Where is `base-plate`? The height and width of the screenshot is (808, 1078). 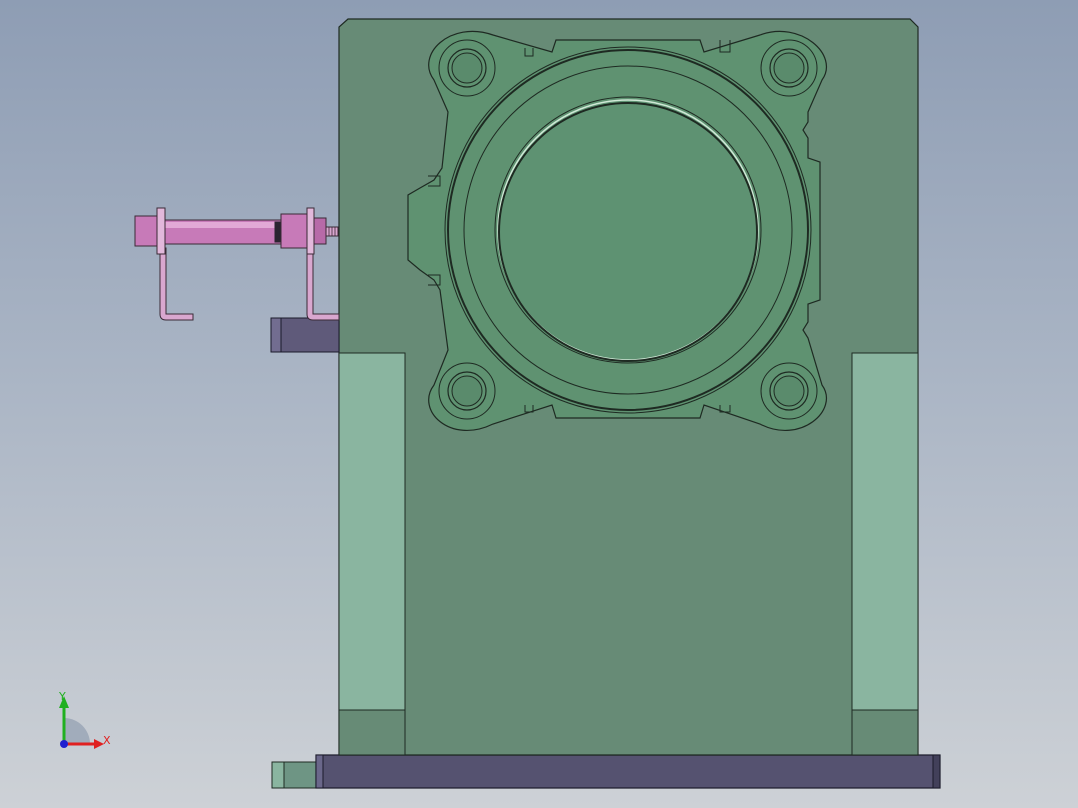
base-plate is located at coordinates (628, 771).